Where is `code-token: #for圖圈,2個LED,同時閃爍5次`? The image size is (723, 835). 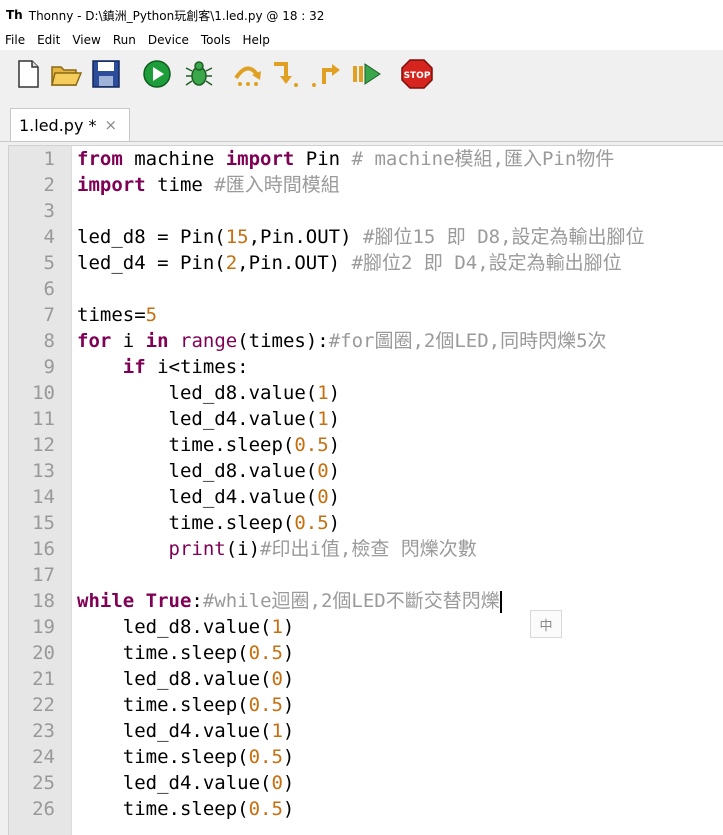 code-token: #for圖圈,2個LED,同時閃爍5次 is located at coordinates (467, 341).